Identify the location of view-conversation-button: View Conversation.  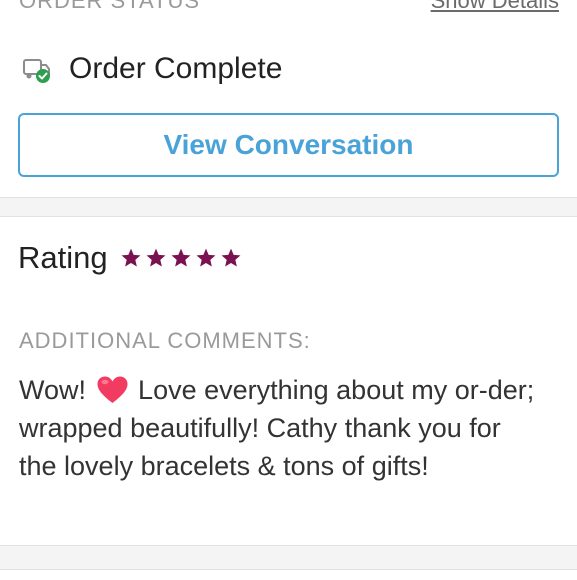
(288, 145).